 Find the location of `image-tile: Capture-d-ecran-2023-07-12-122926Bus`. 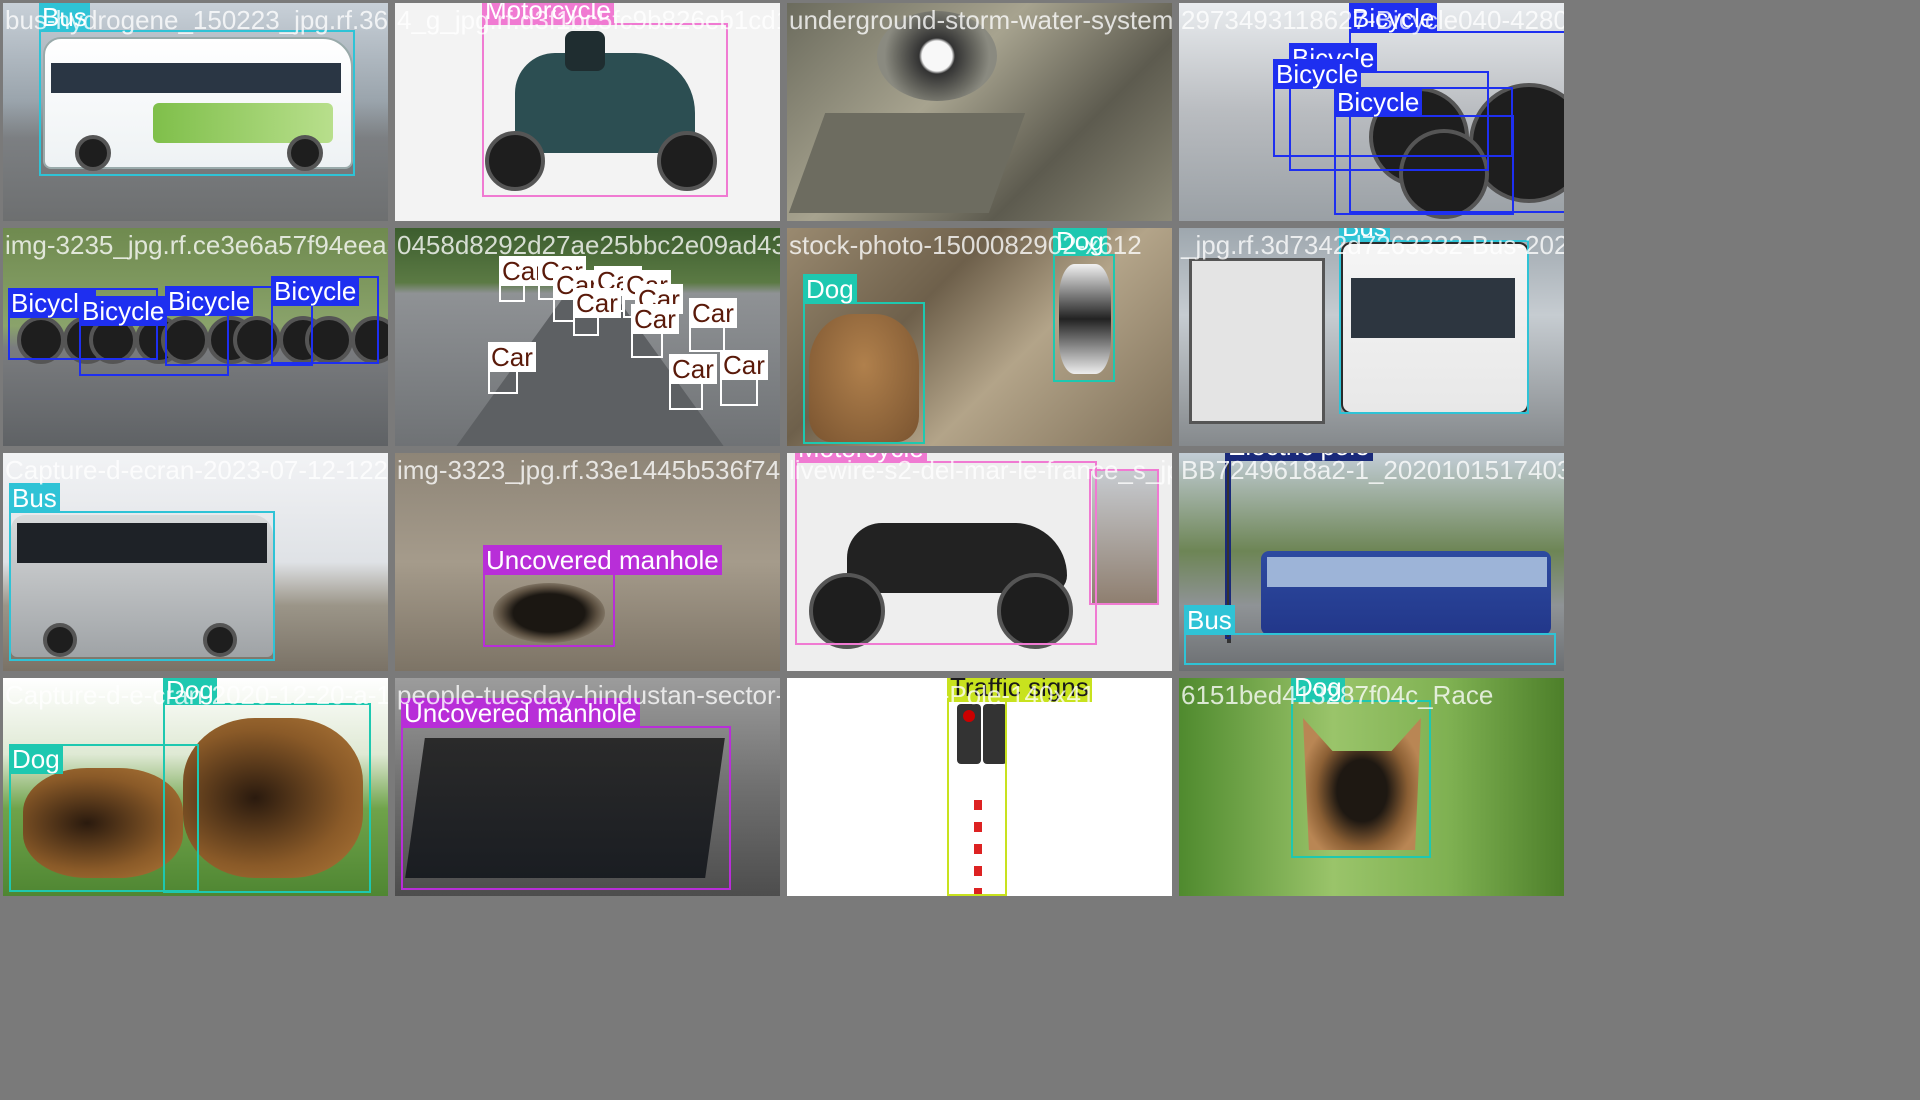

image-tile: Capture-d-ecran-2023-07-12-122926Bus is located at coordinates (195, 562).